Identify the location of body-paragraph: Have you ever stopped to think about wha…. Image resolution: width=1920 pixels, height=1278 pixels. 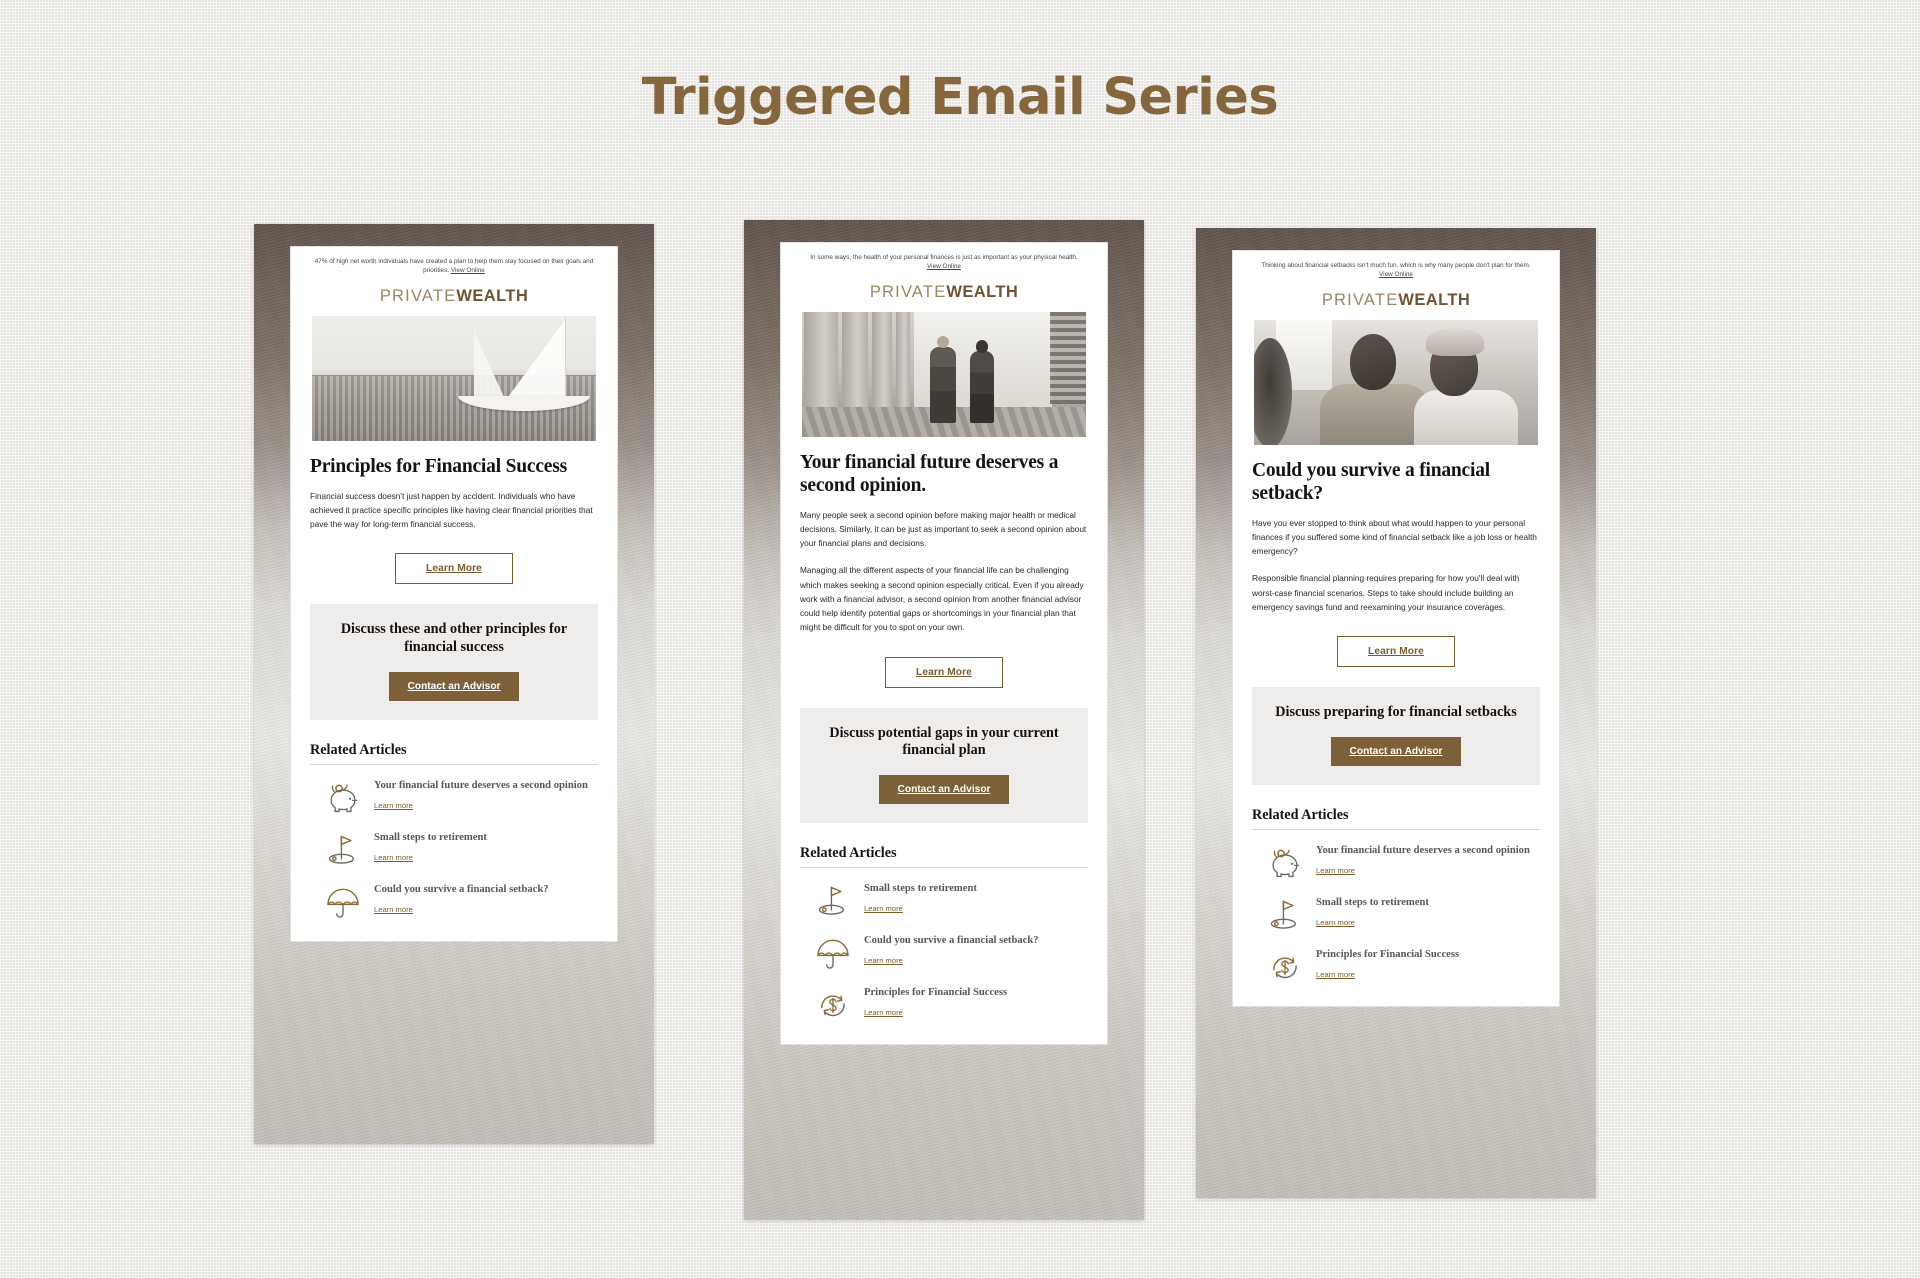
(1394, 537).